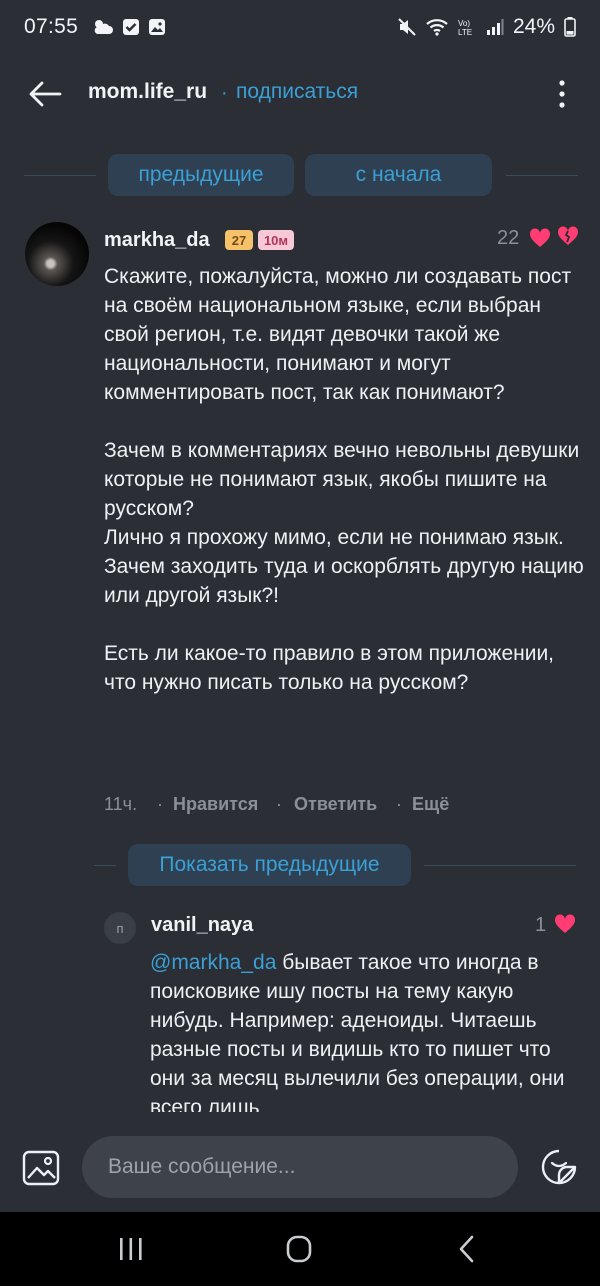  Describe the element at coordinates (147, 92) in the screenshot. I see `channel-title: mom.life_ru` at that location.